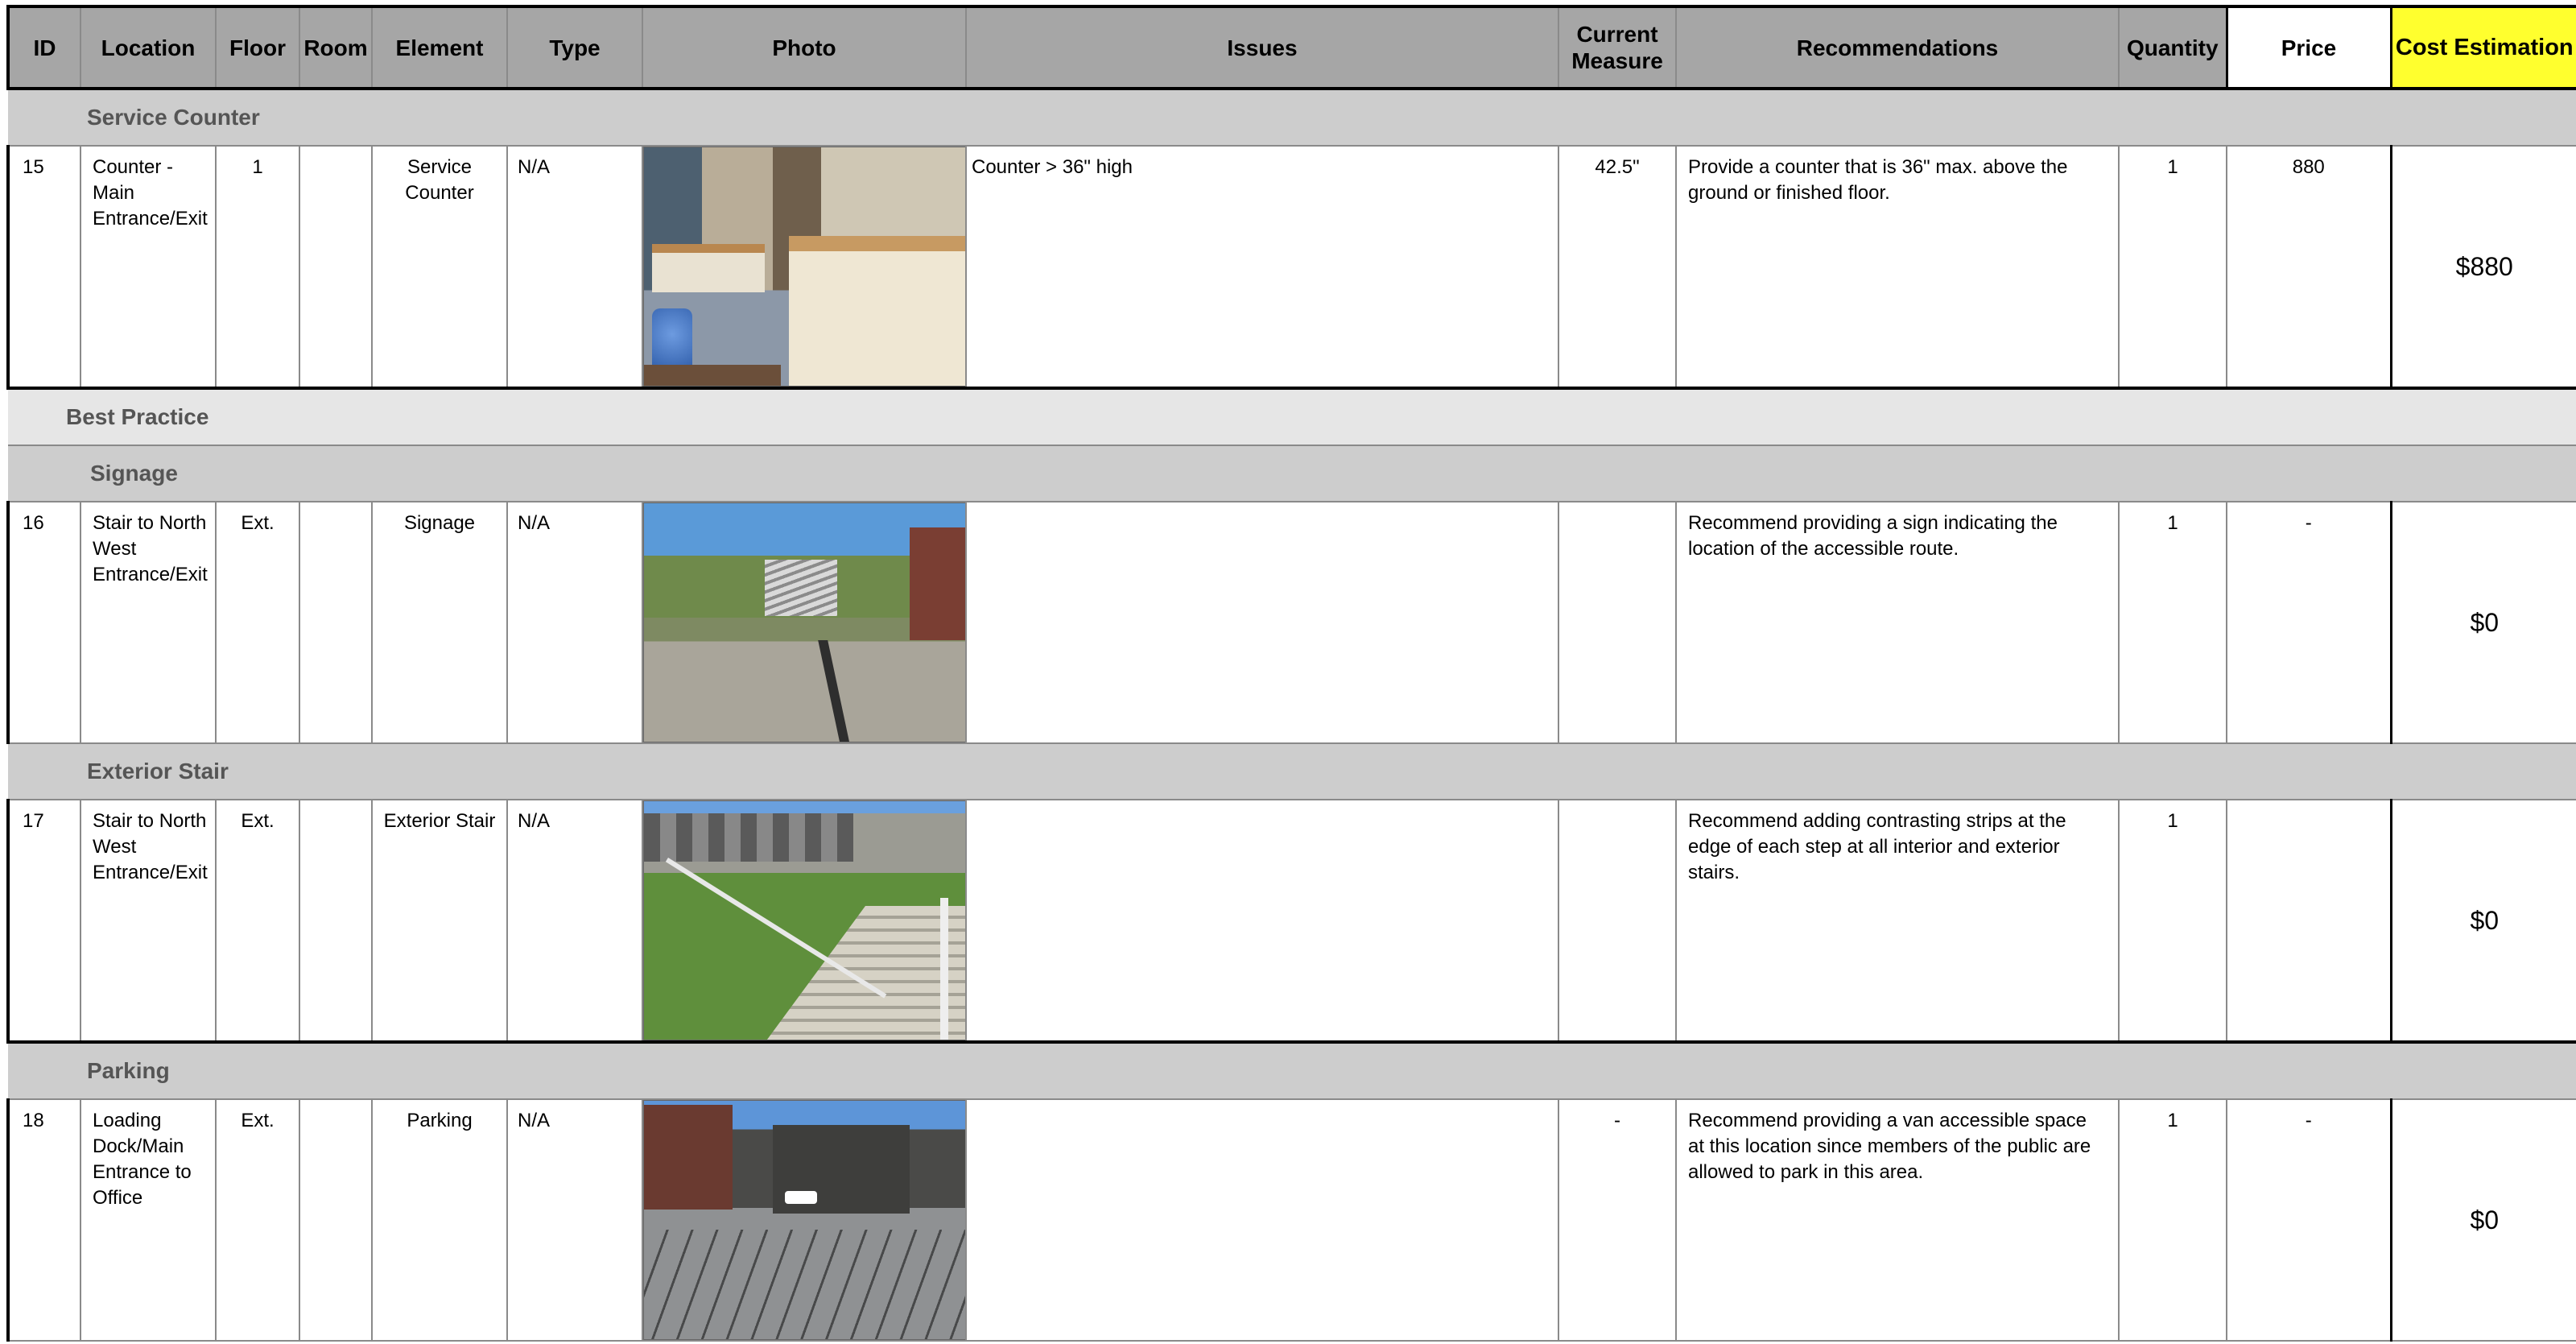  I want to click on office-counter-photo, so click(804, 267).